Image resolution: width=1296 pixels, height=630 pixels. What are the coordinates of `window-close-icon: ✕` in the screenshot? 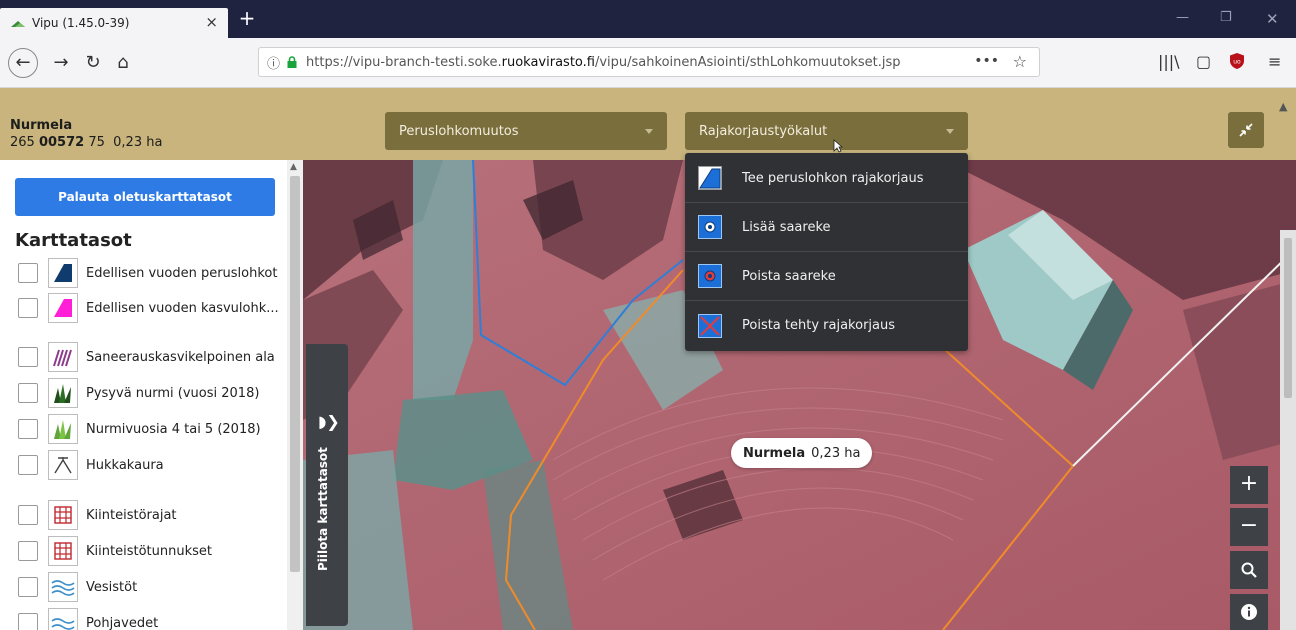 It's located at (1272, 19).